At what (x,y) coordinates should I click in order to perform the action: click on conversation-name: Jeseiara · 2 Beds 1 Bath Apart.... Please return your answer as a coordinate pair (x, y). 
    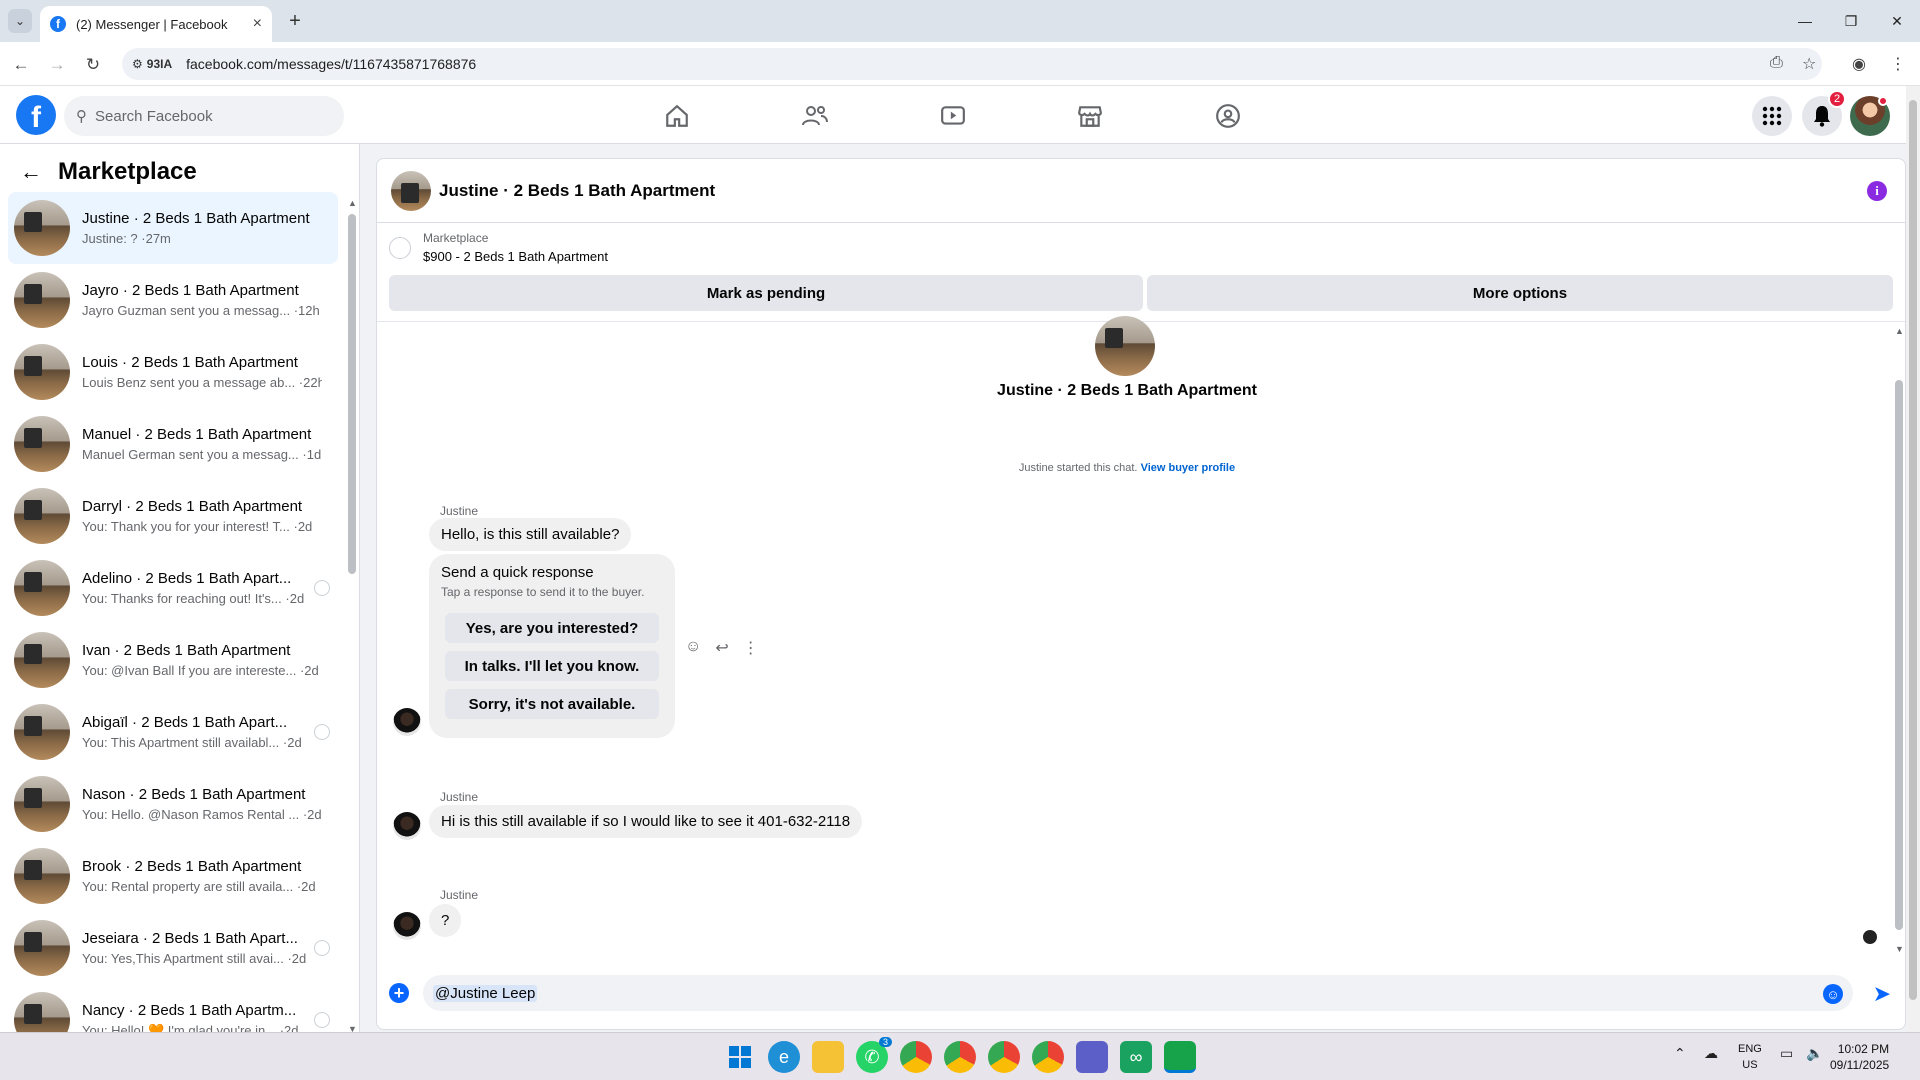
    Looking at the image, I should click on (190, 938).